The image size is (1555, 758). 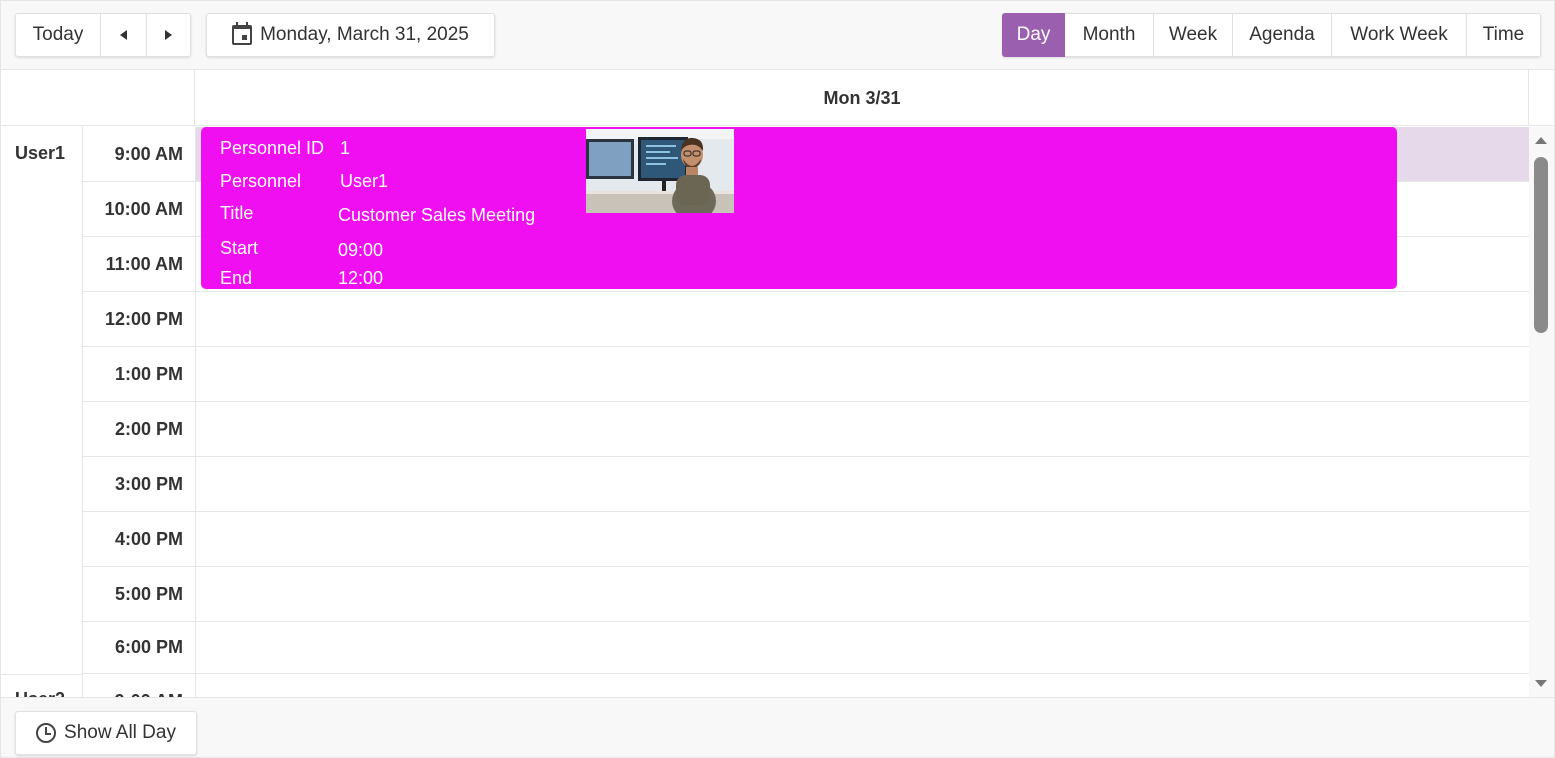 I want to click on prev-button, so click(x=124, y=35).